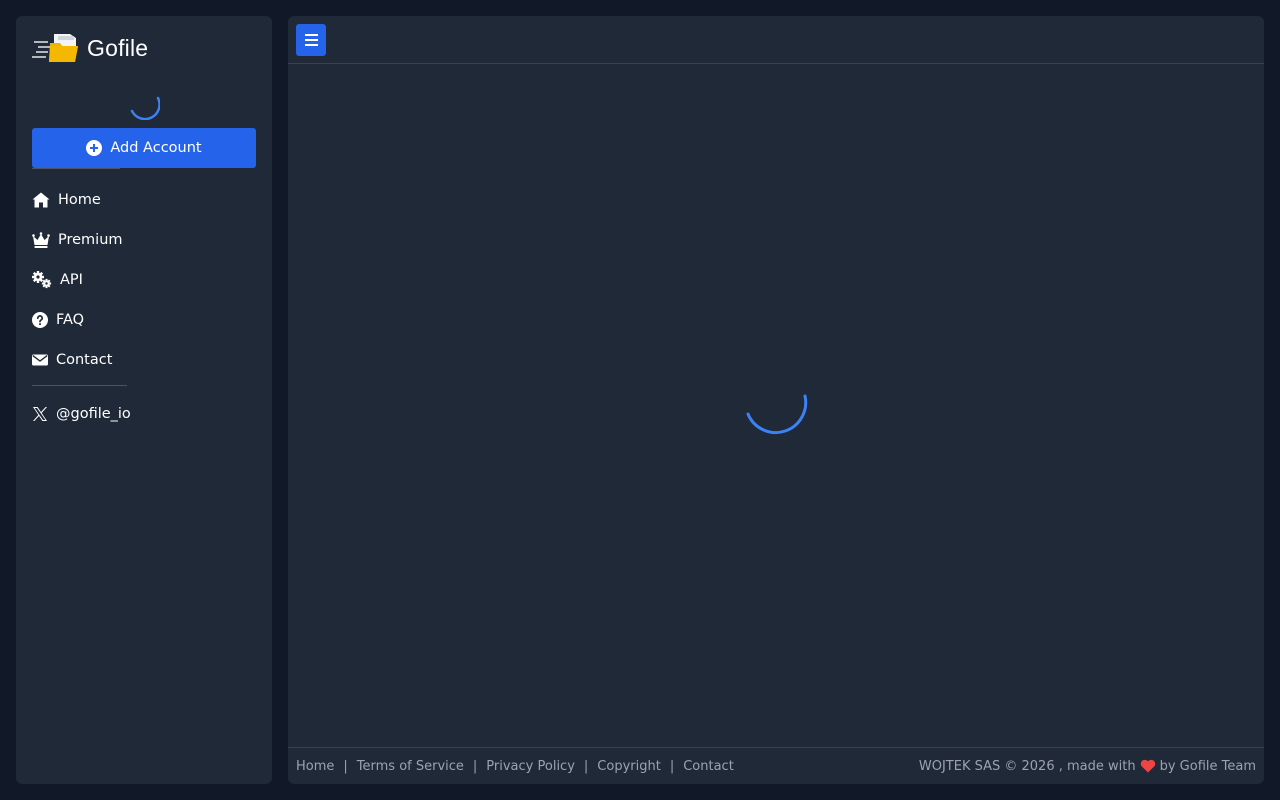 The width and height of the screenshot is (1280, 800). I want to click on logo-link: Gofile, so click(90, 48).